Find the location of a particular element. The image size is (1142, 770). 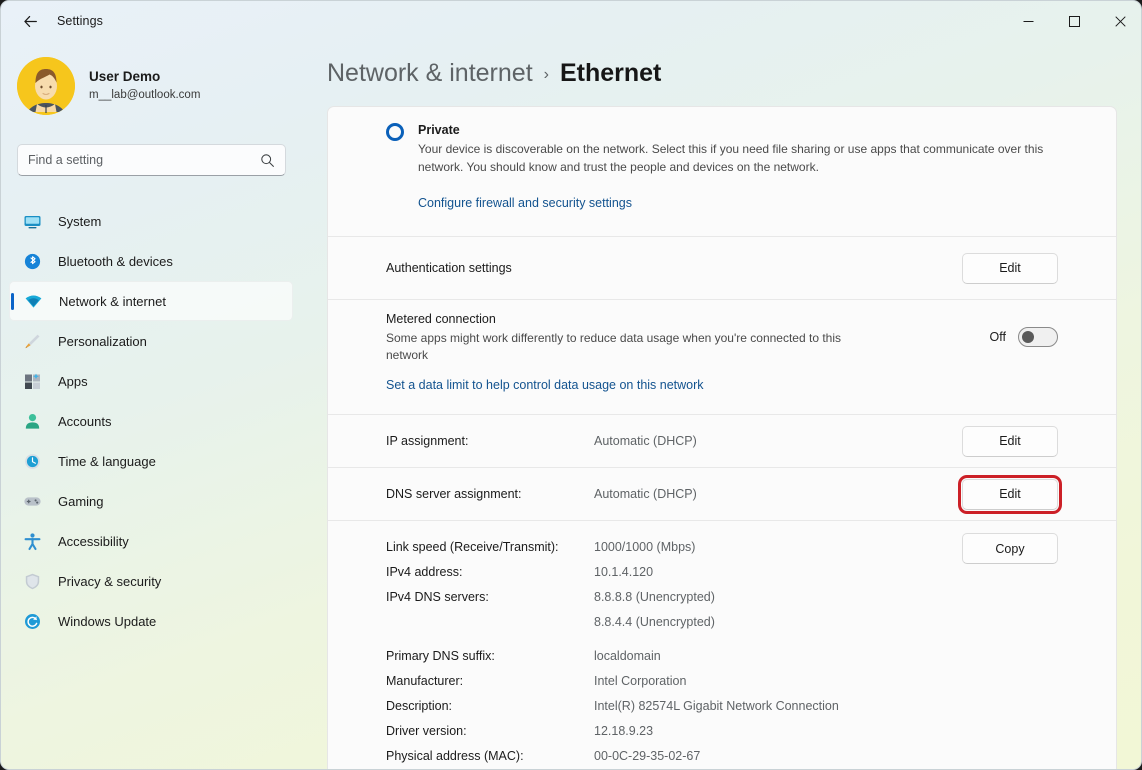

sidebar-item-gaming: Gaming is located at coordinates (151, 501).